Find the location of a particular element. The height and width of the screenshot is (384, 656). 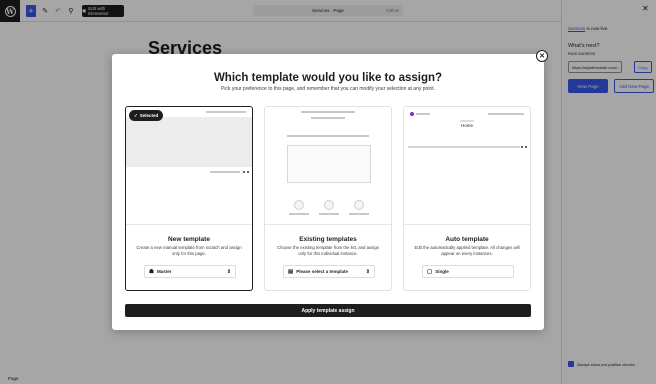

card-title: Auto template is located at coordinates (467, 239).